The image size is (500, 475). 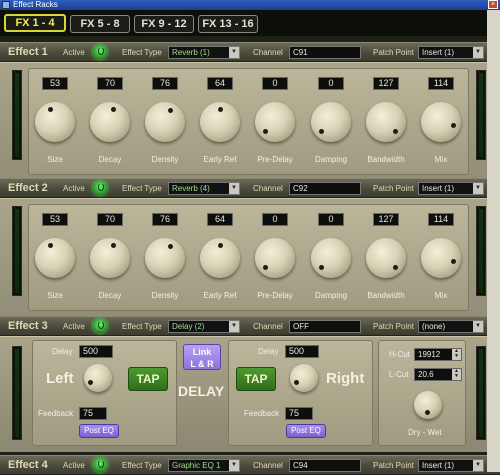 What do you see at coordinates (256, 379) in the screenshot?
I see `tap-right-button: TAP` at bounding box center [256, 379].